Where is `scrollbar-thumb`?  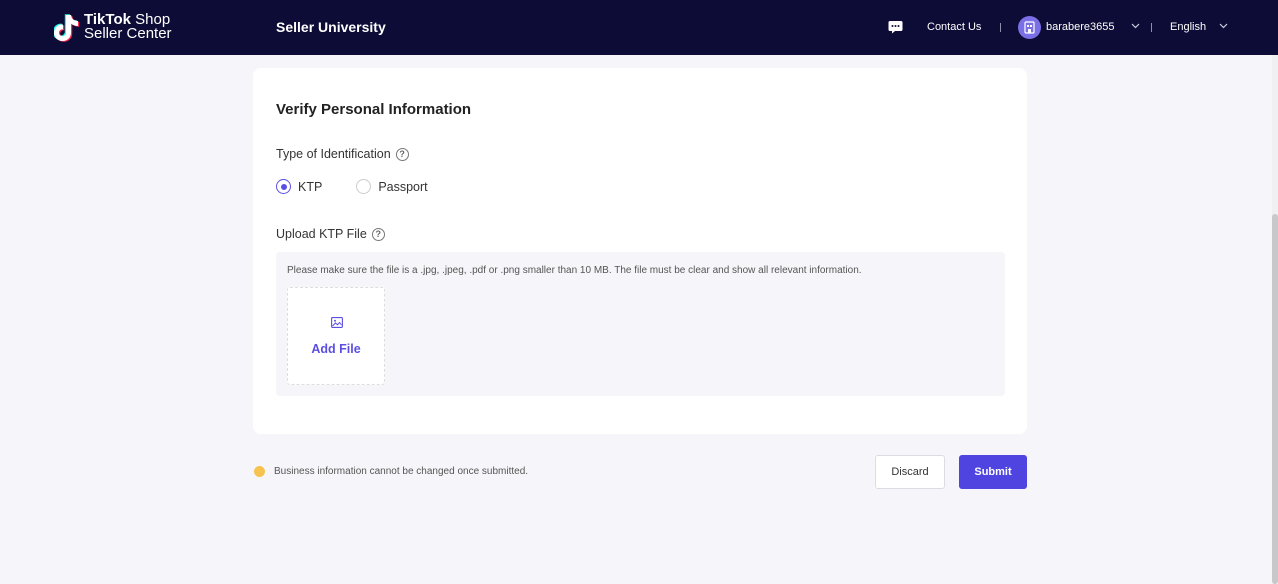 scrollbar-thumb is located at coordinates (1275, 399).